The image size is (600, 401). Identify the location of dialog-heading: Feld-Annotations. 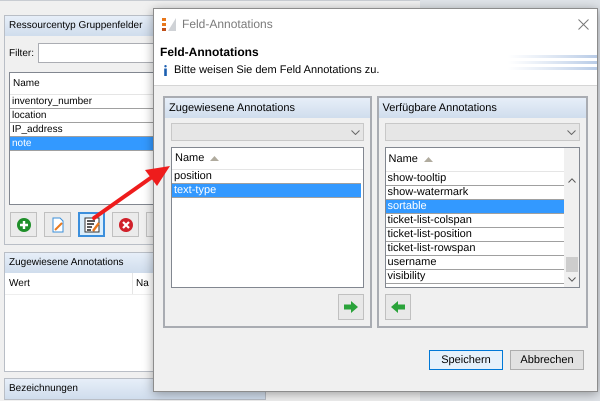
(210, 52).